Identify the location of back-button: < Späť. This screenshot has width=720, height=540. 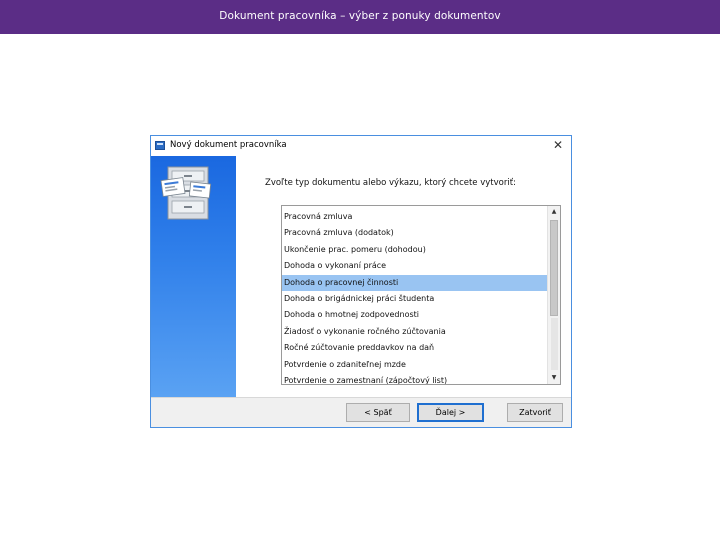
(378, 412).